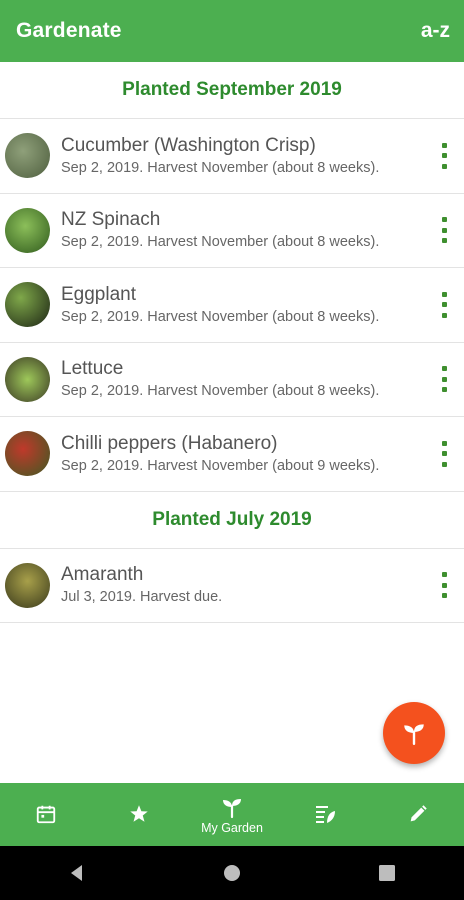  Describe the element at coordinates (102, 575) in the screenshot. I see `plant-name: Amaranth` at that location.